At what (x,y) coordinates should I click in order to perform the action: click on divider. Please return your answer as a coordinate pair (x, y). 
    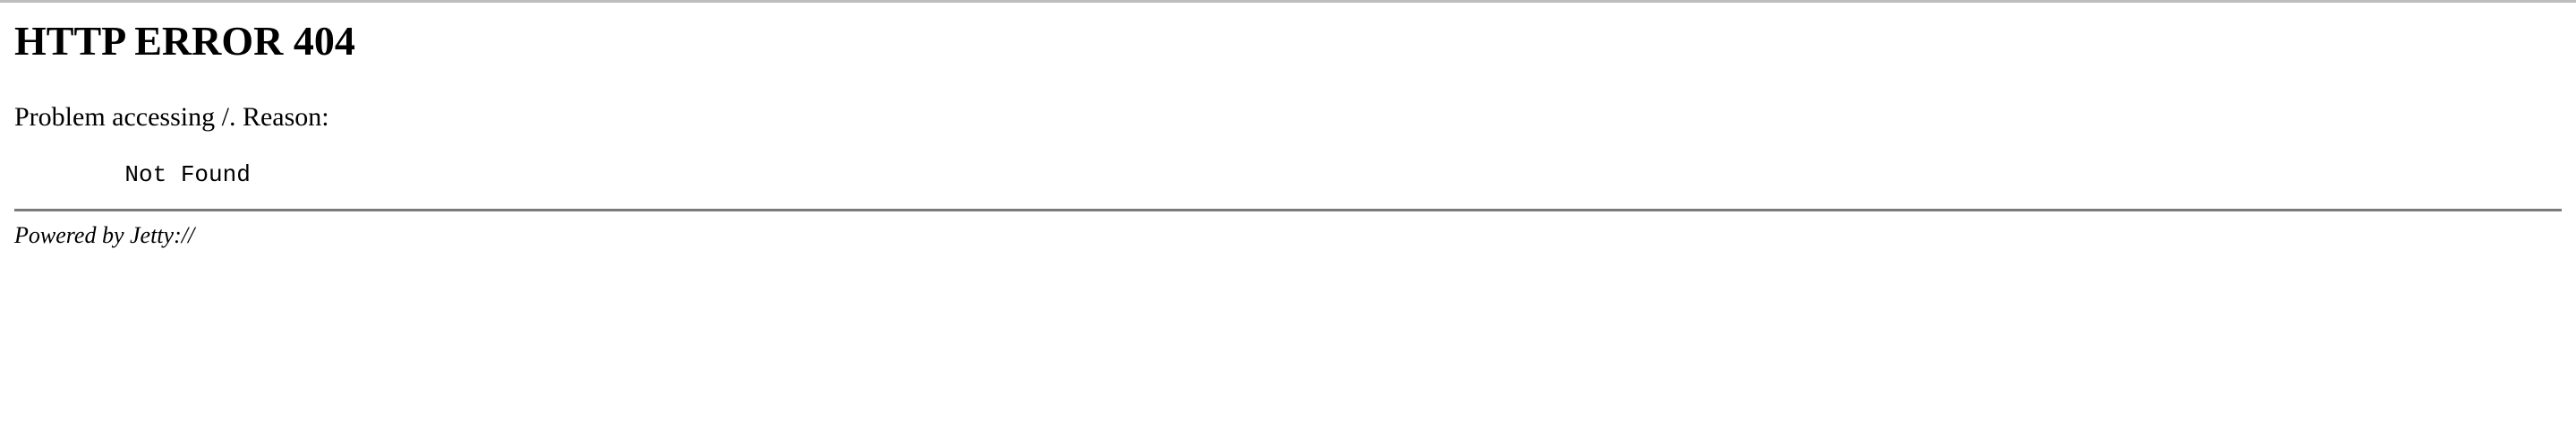
    Looking at the image, I should click on (1288, 210).